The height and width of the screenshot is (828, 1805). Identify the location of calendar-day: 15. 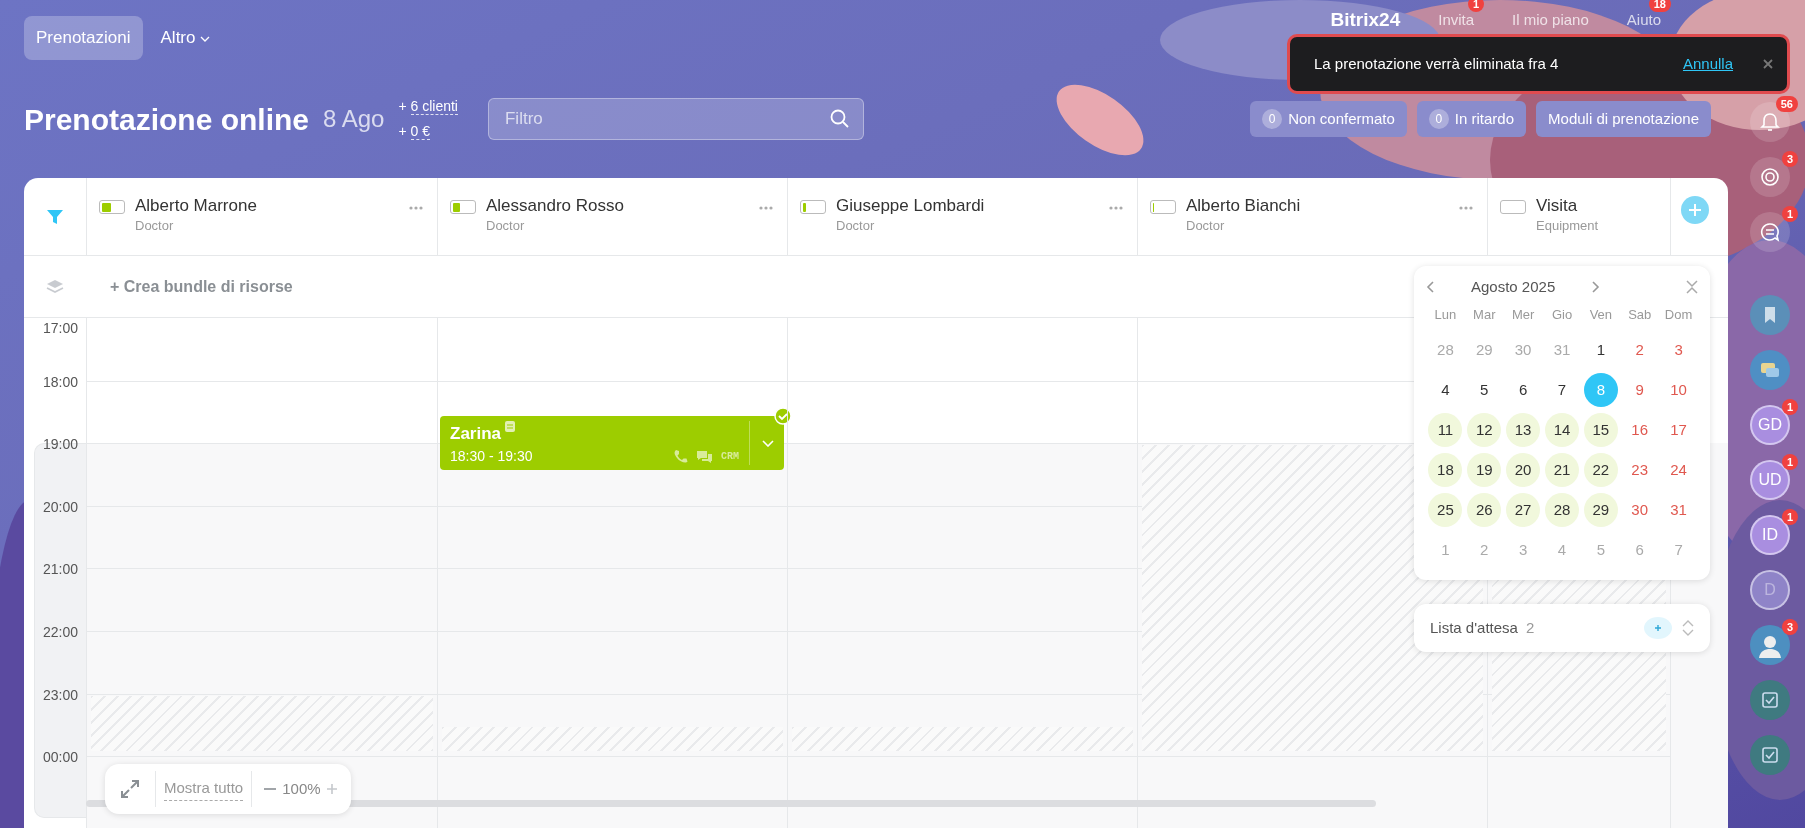
(1600, 430).